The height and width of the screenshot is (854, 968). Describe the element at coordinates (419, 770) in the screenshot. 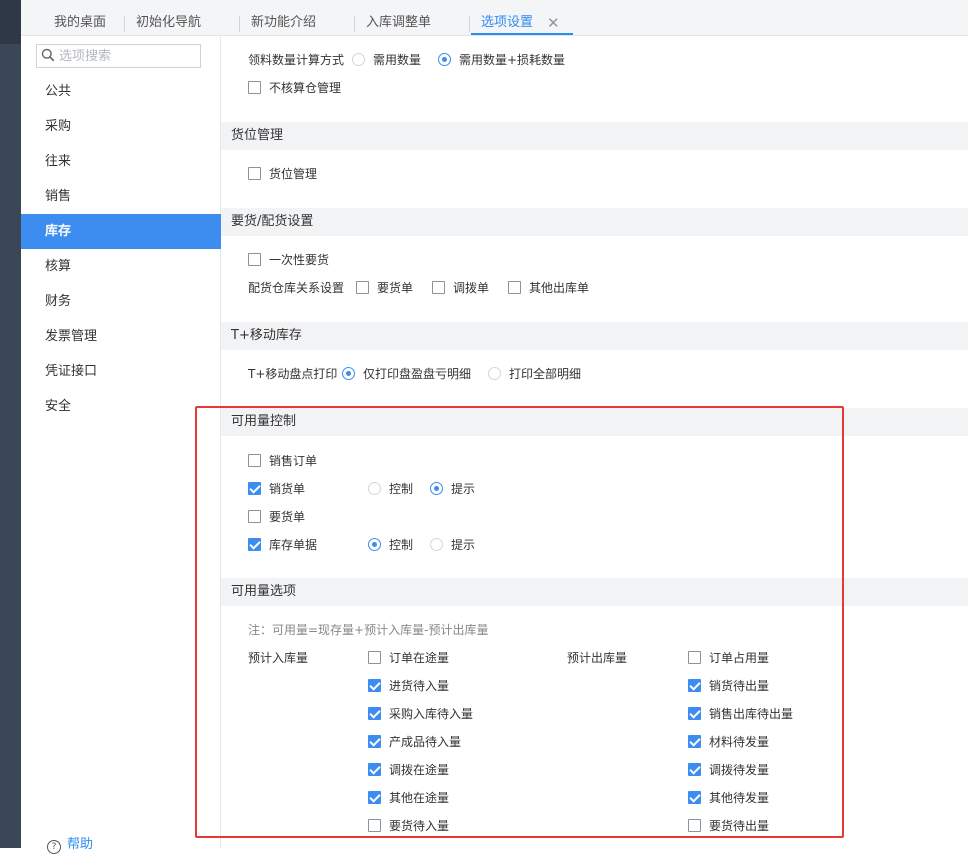

I see `inbound-label: 调拨在途量` at that location.